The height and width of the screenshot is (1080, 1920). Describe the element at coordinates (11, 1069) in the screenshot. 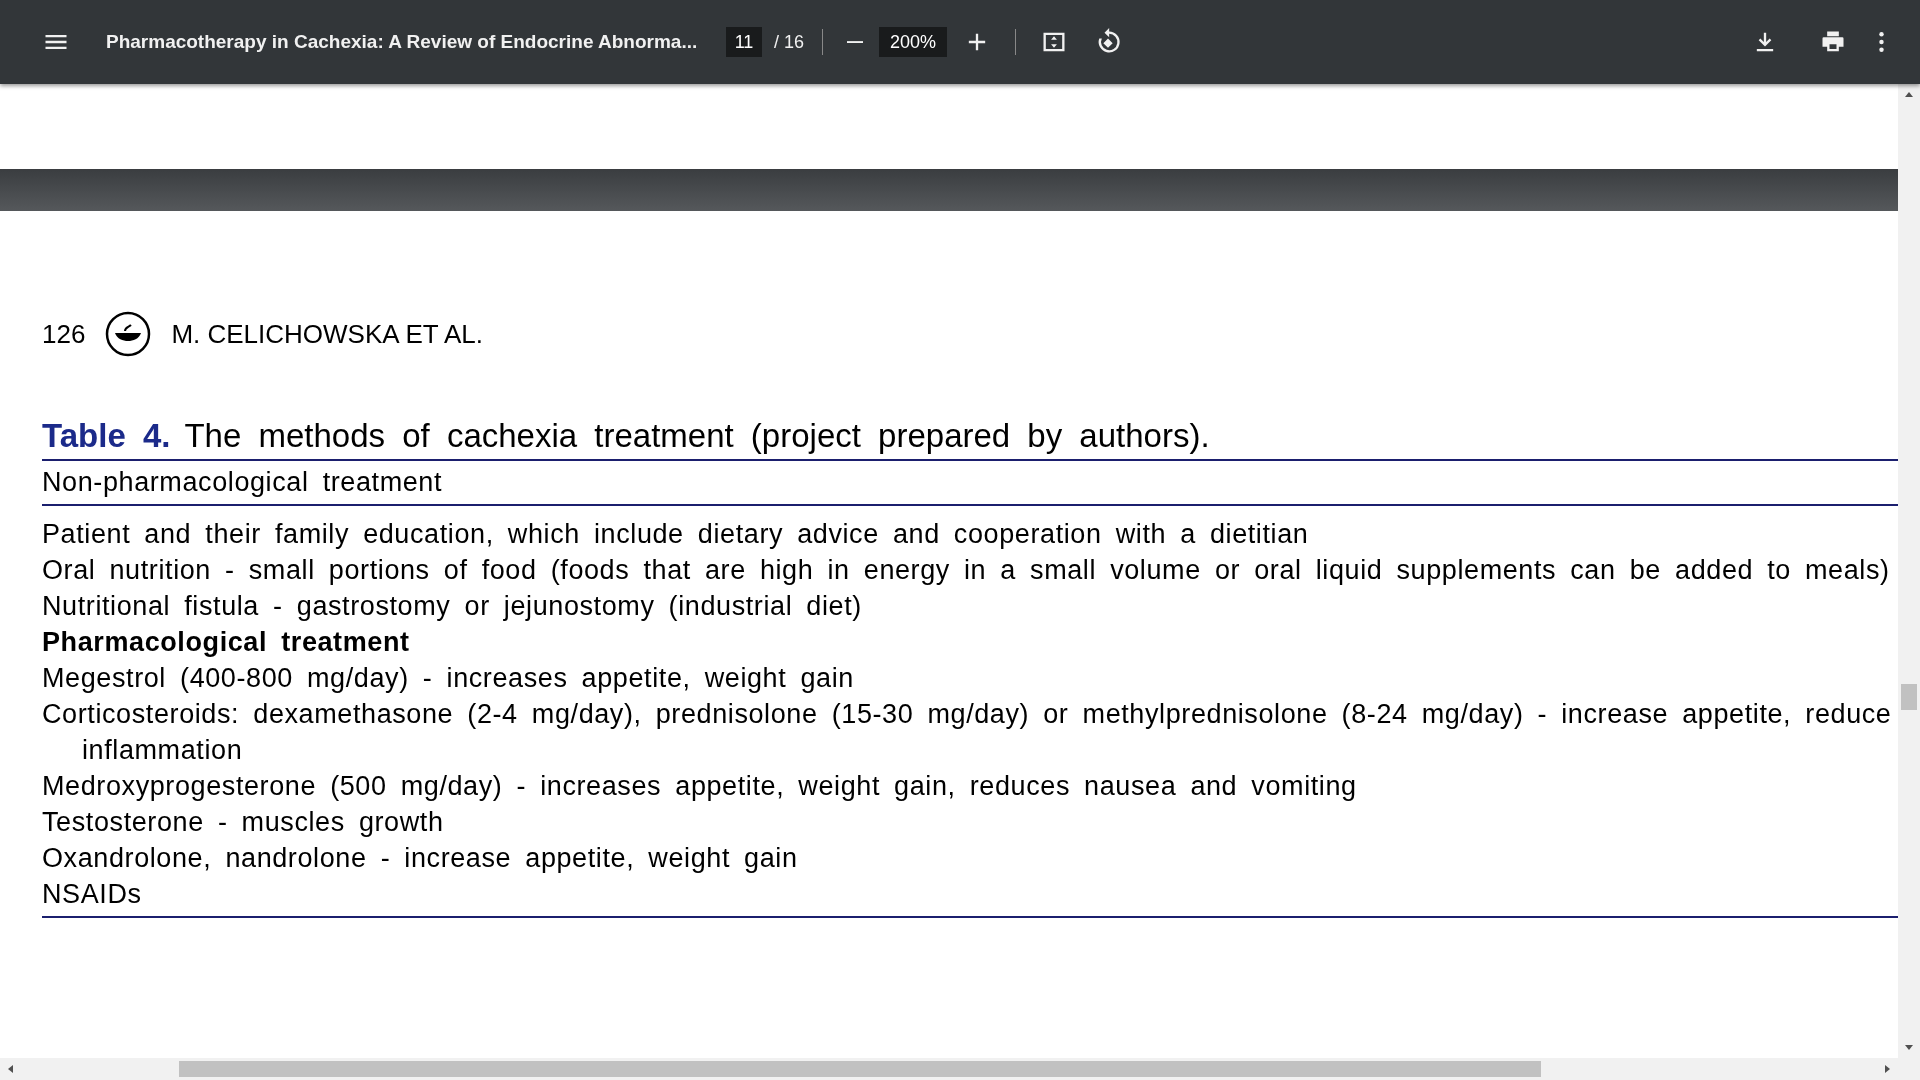

I see `scroll-left-icon` at that location.